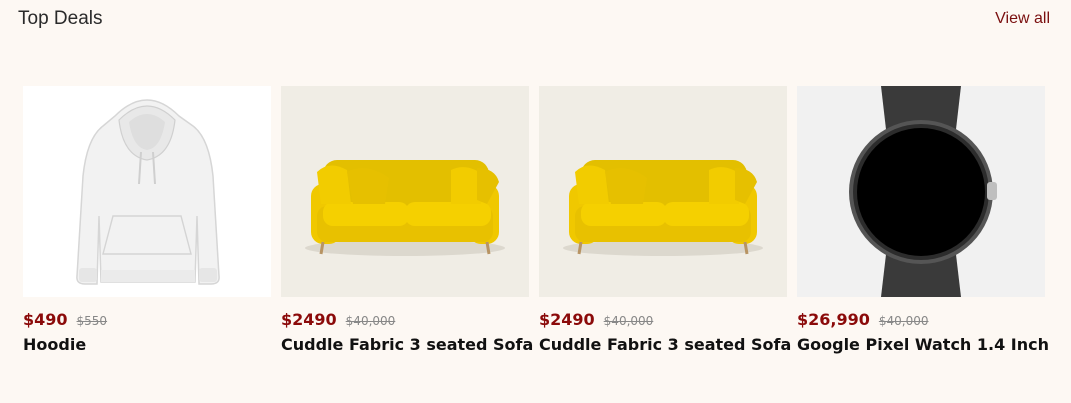 This screenshot has width=1071, height=403. I want to click on section-title: Top Deals, so click(60, 18).